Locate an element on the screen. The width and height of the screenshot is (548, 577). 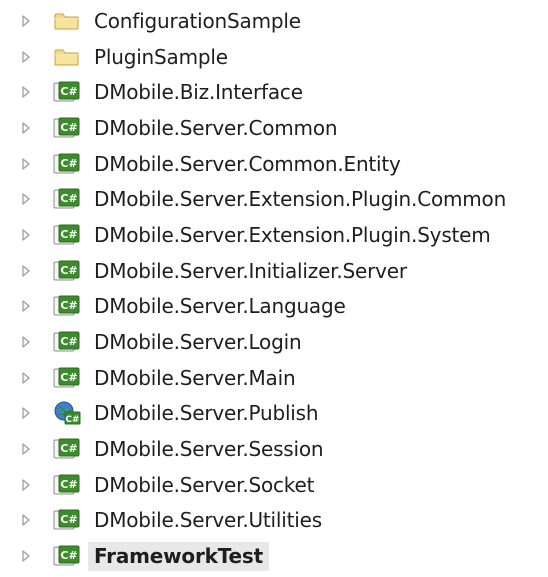
tree-item-label: DMobile.Server.Main is located at coordinates (195, 377).